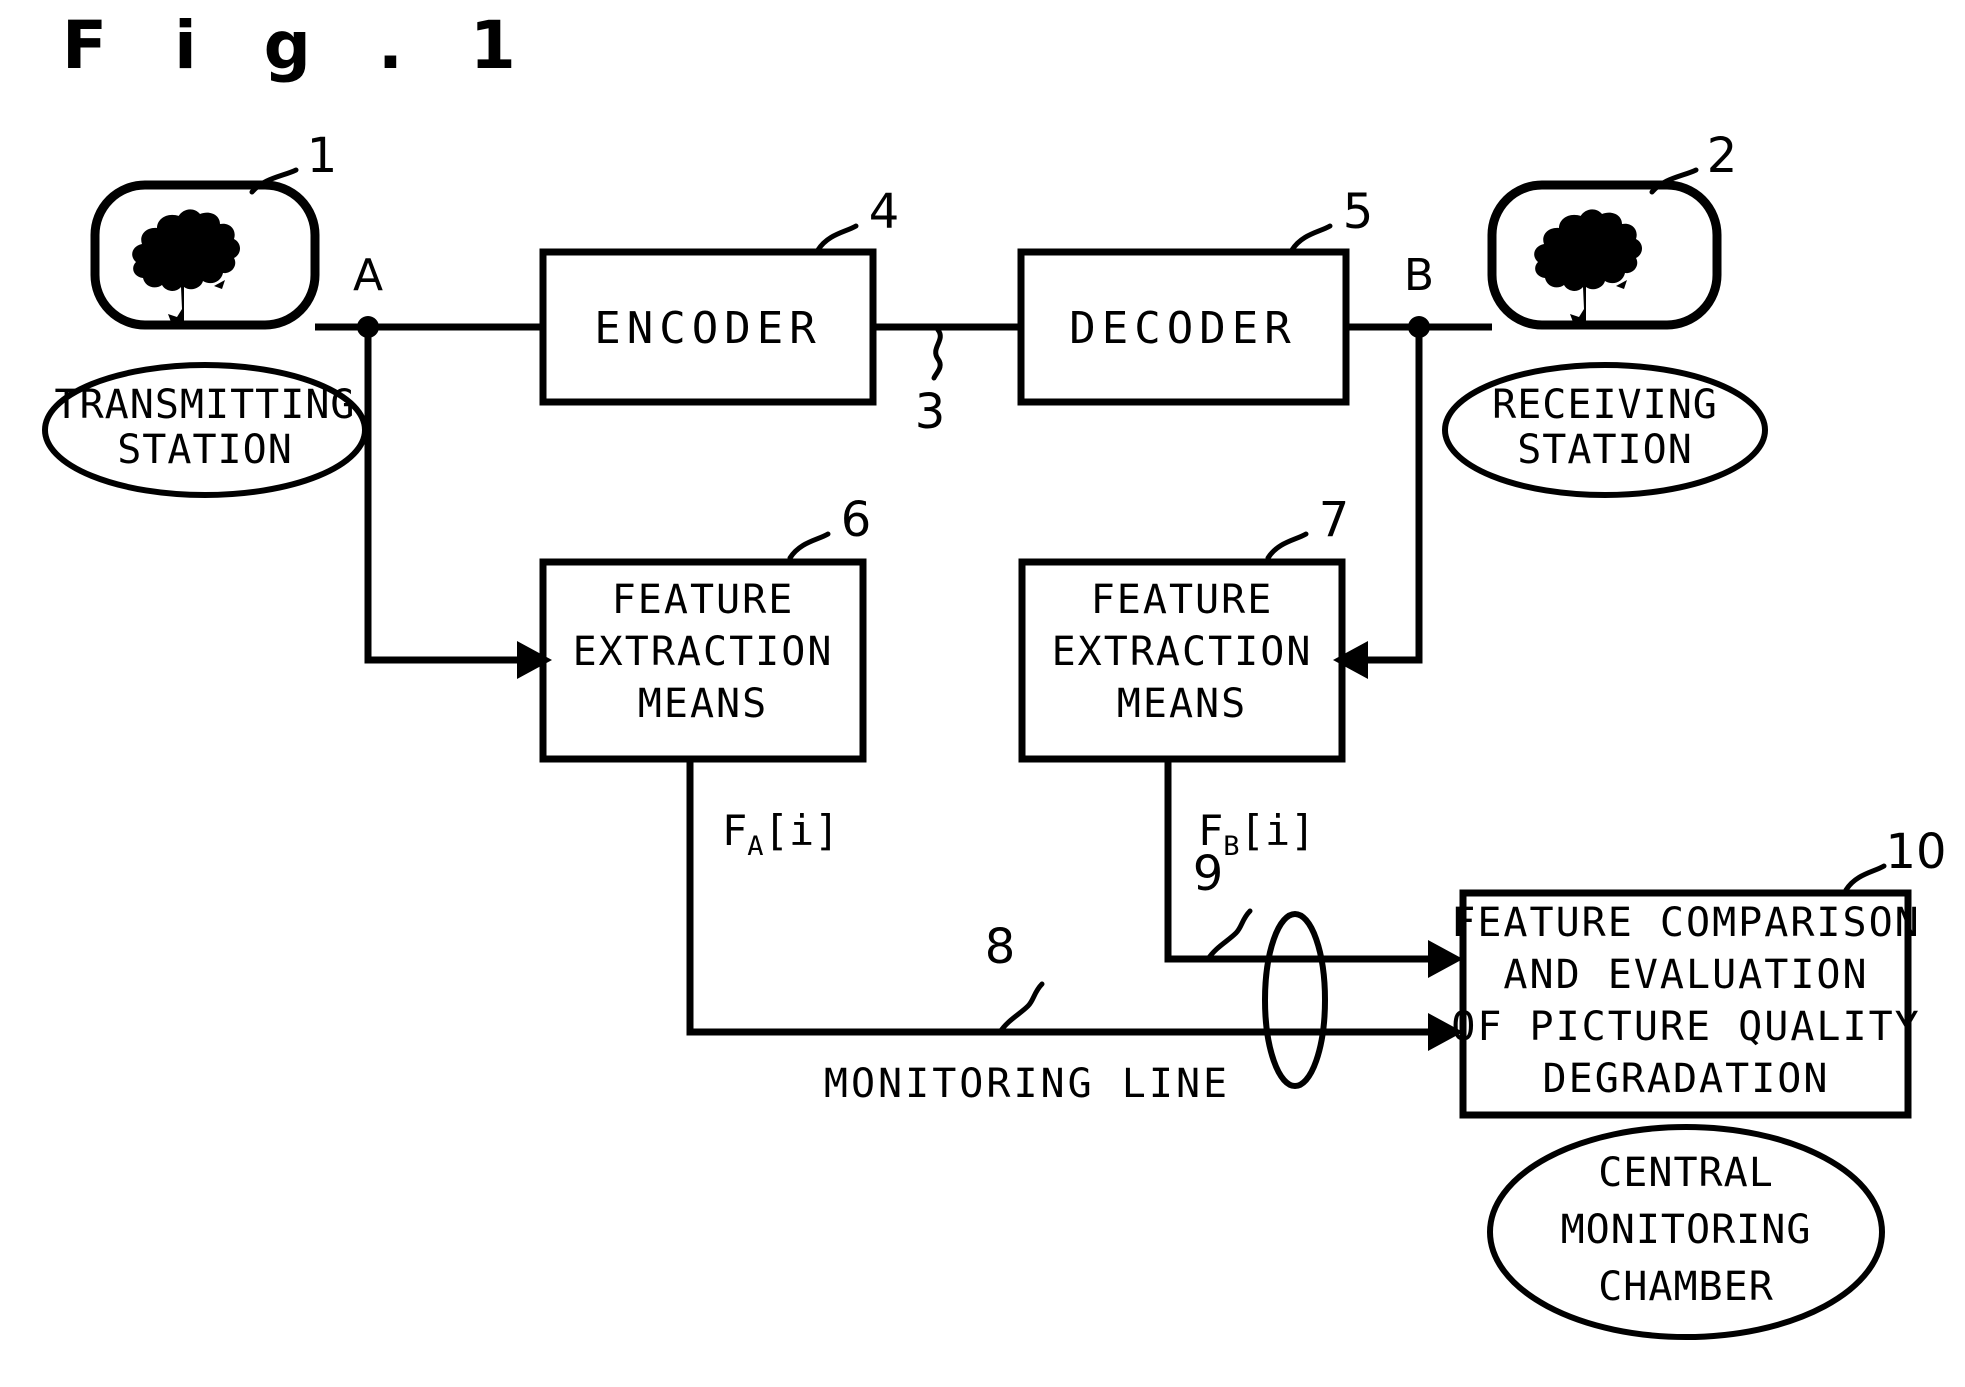  I want to click on point-label-b: B, so click(1419, 275).